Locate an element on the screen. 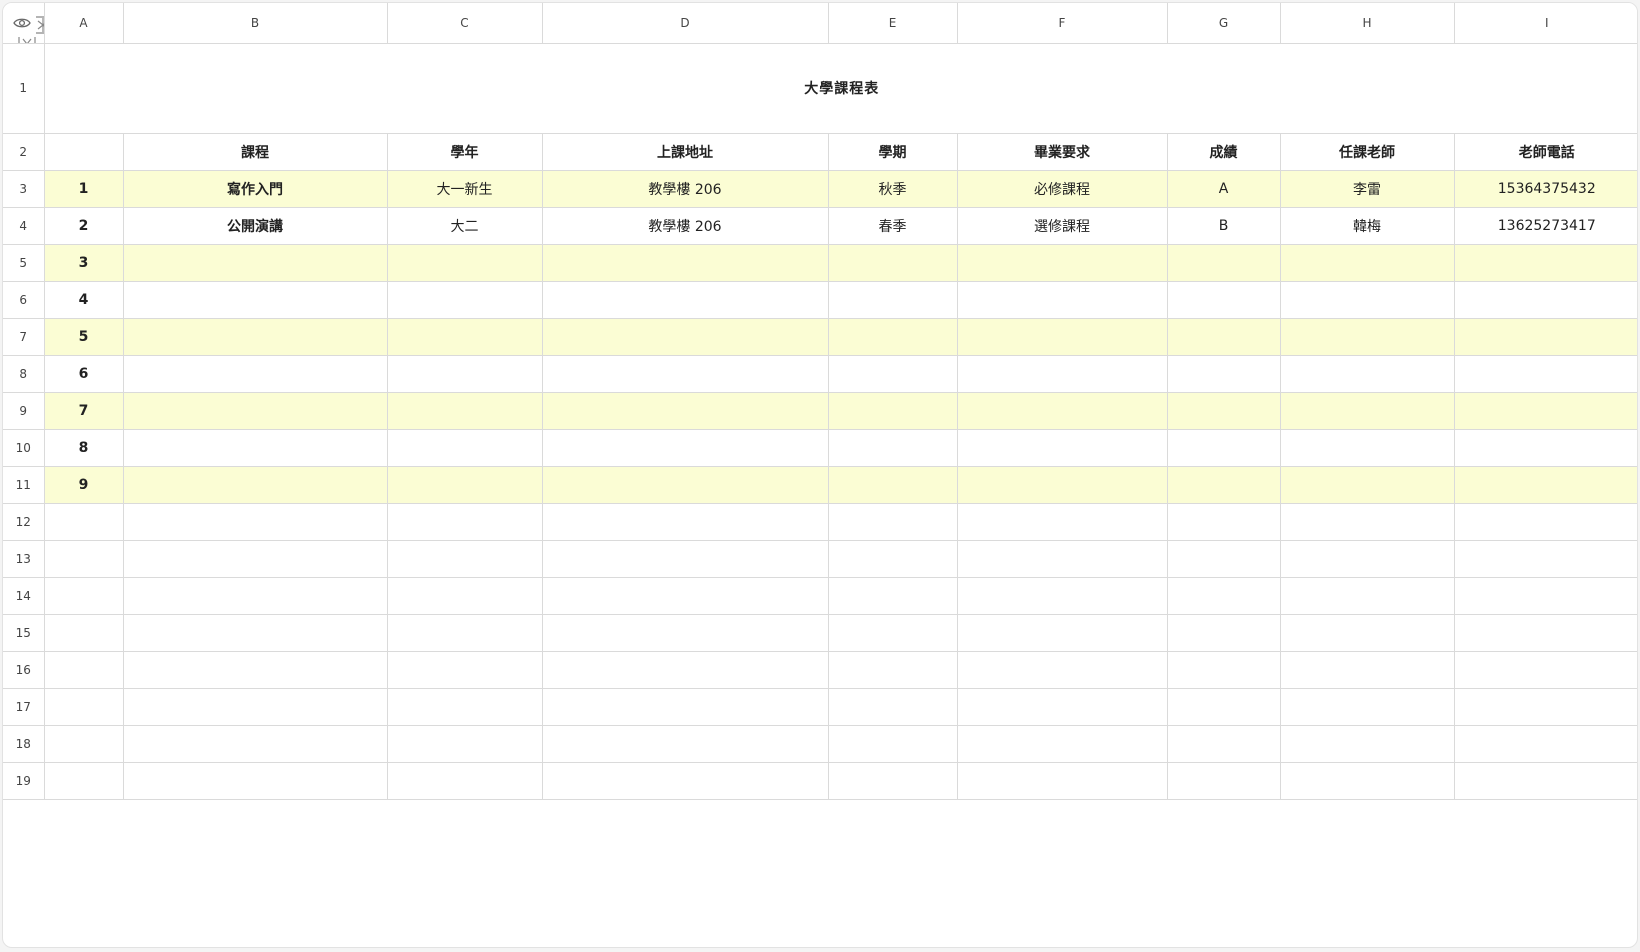 The height and width of the screenshot is (952, 1640). year-cell: 大二 is located at coordinates (464, 225).